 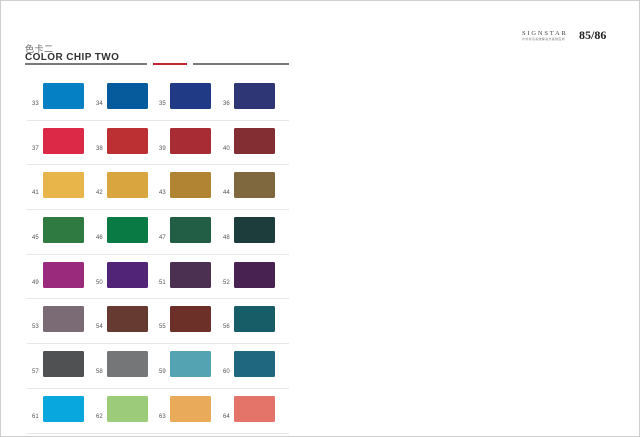 I want to click on chip-number: 59, so click(x=162, y=372).